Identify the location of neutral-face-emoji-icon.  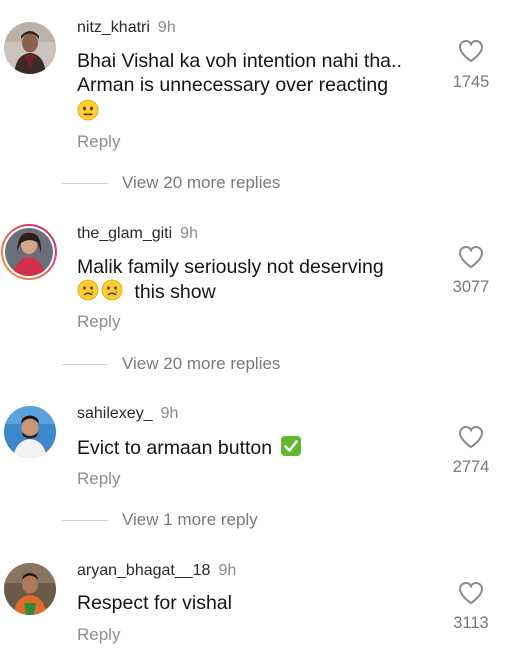
(88, 113).